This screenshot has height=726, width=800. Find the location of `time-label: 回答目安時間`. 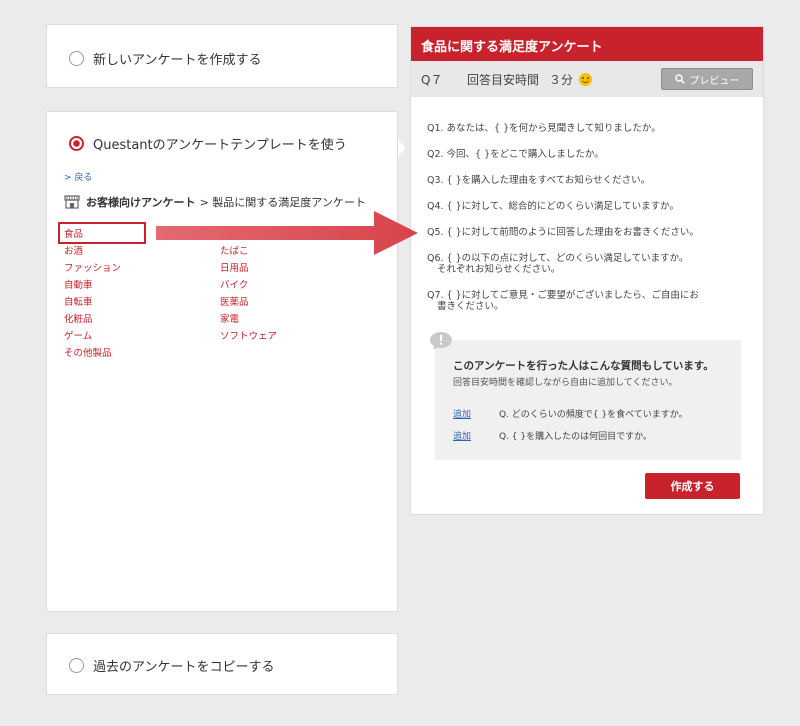

time-label: 回答目安時間 is located at coordinates (503, 79).